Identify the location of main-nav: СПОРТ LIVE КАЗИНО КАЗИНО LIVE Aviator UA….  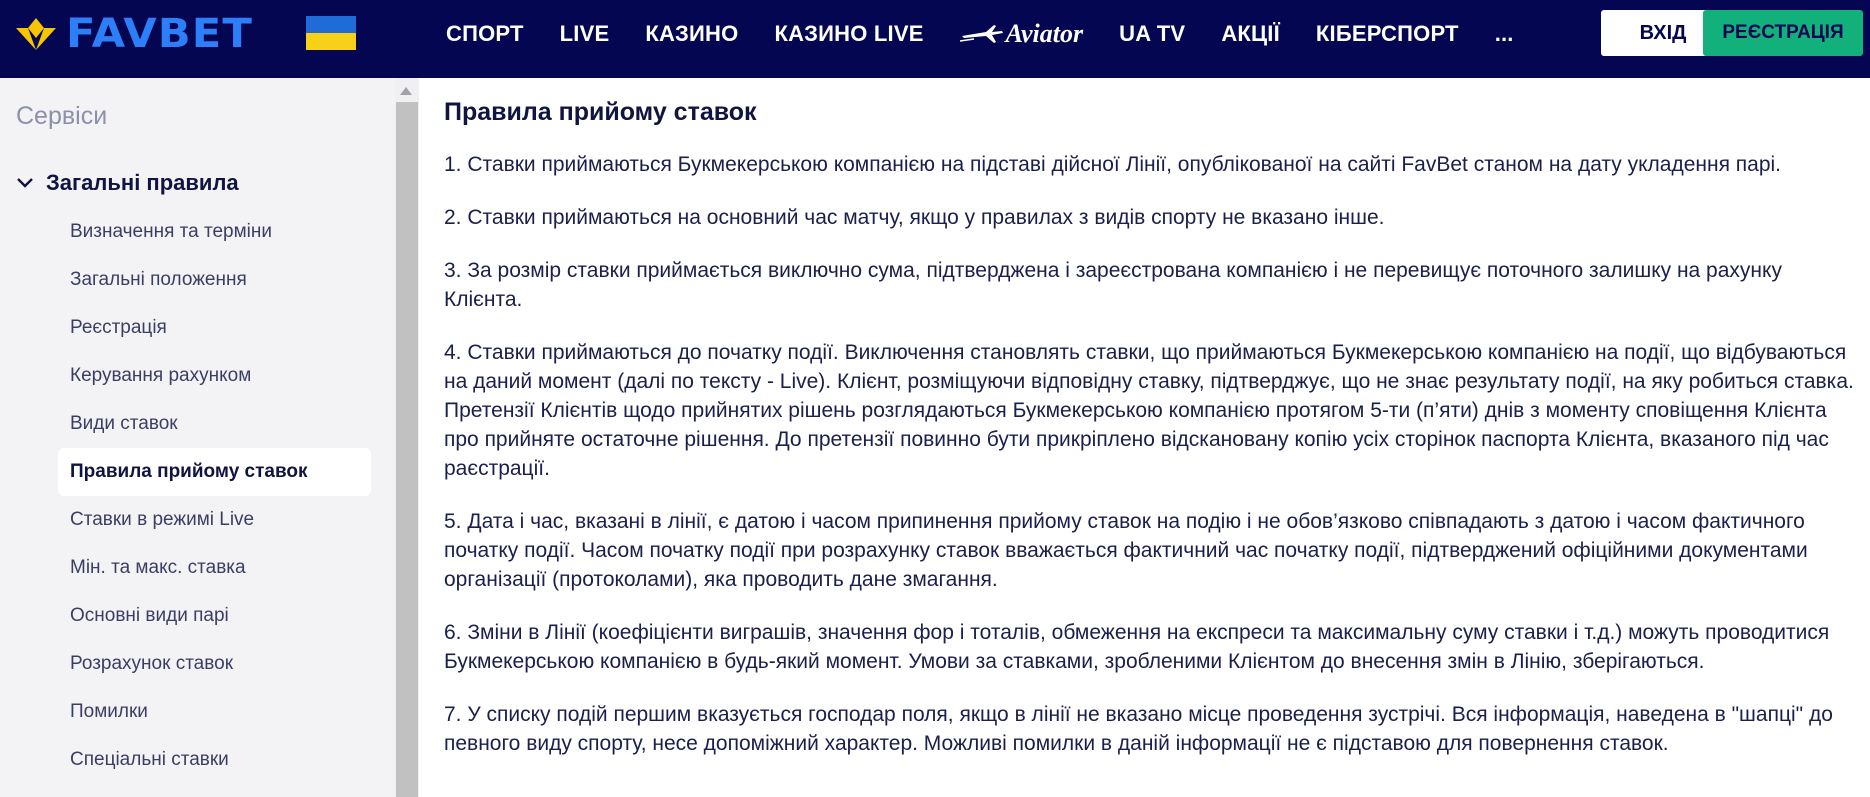
(998, 34).